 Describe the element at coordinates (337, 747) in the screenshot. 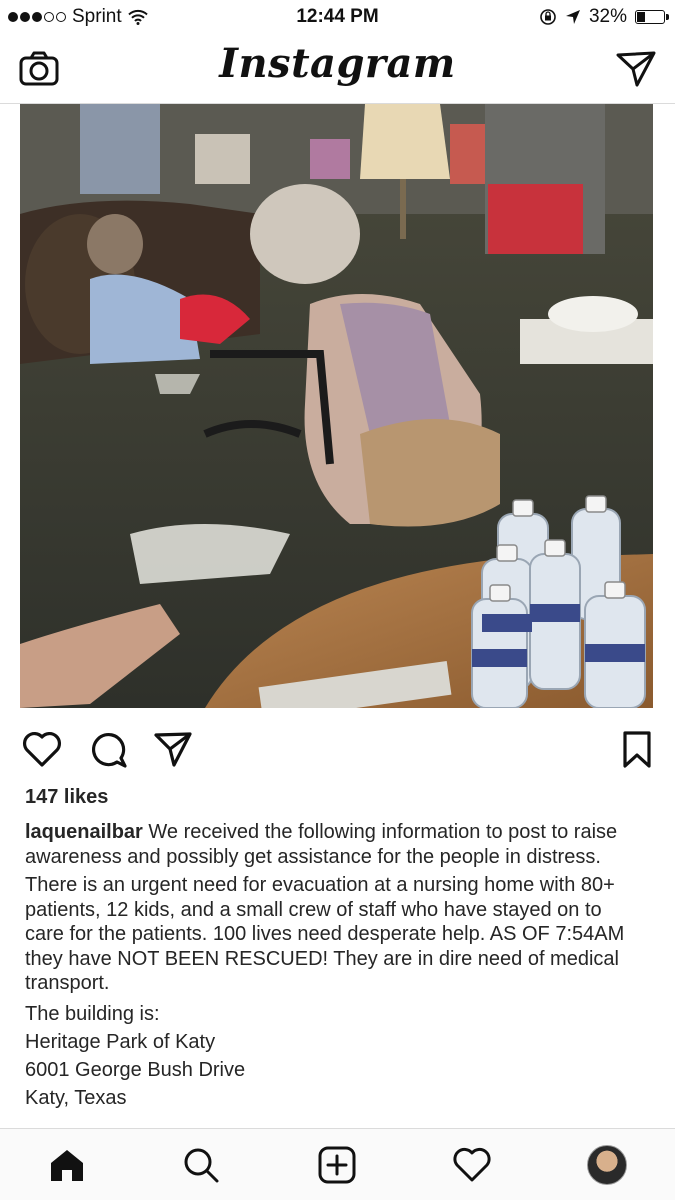

I see `post-actions` at that location.